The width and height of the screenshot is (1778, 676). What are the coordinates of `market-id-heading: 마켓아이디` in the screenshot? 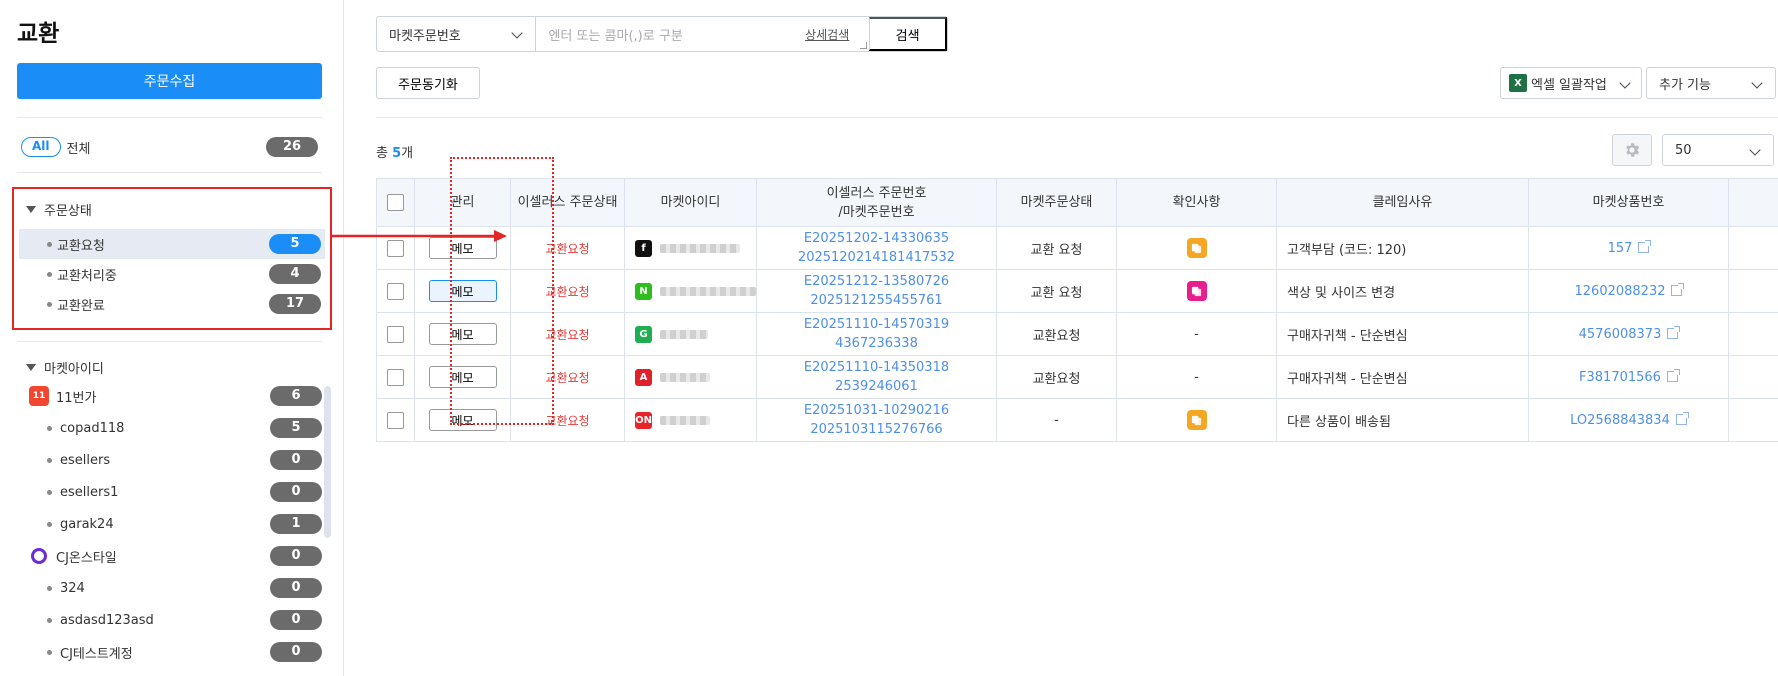 It's located at (65, 367).